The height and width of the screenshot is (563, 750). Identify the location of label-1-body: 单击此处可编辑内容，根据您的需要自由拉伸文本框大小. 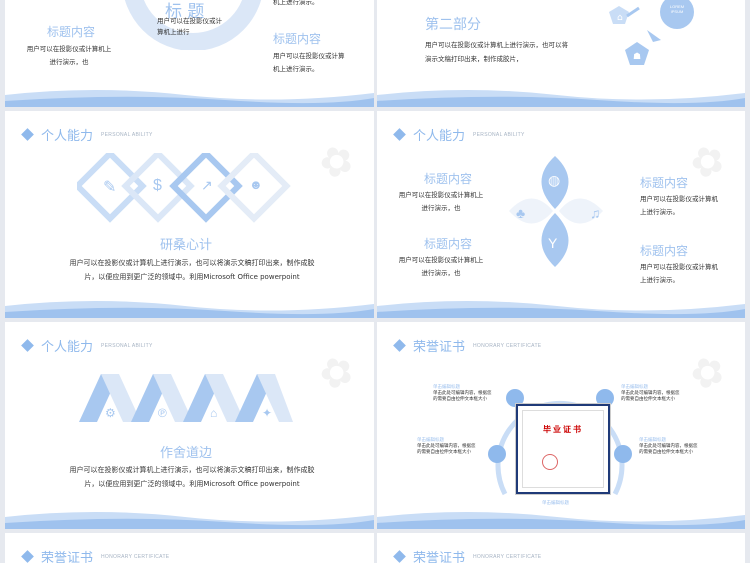
(462, 396).